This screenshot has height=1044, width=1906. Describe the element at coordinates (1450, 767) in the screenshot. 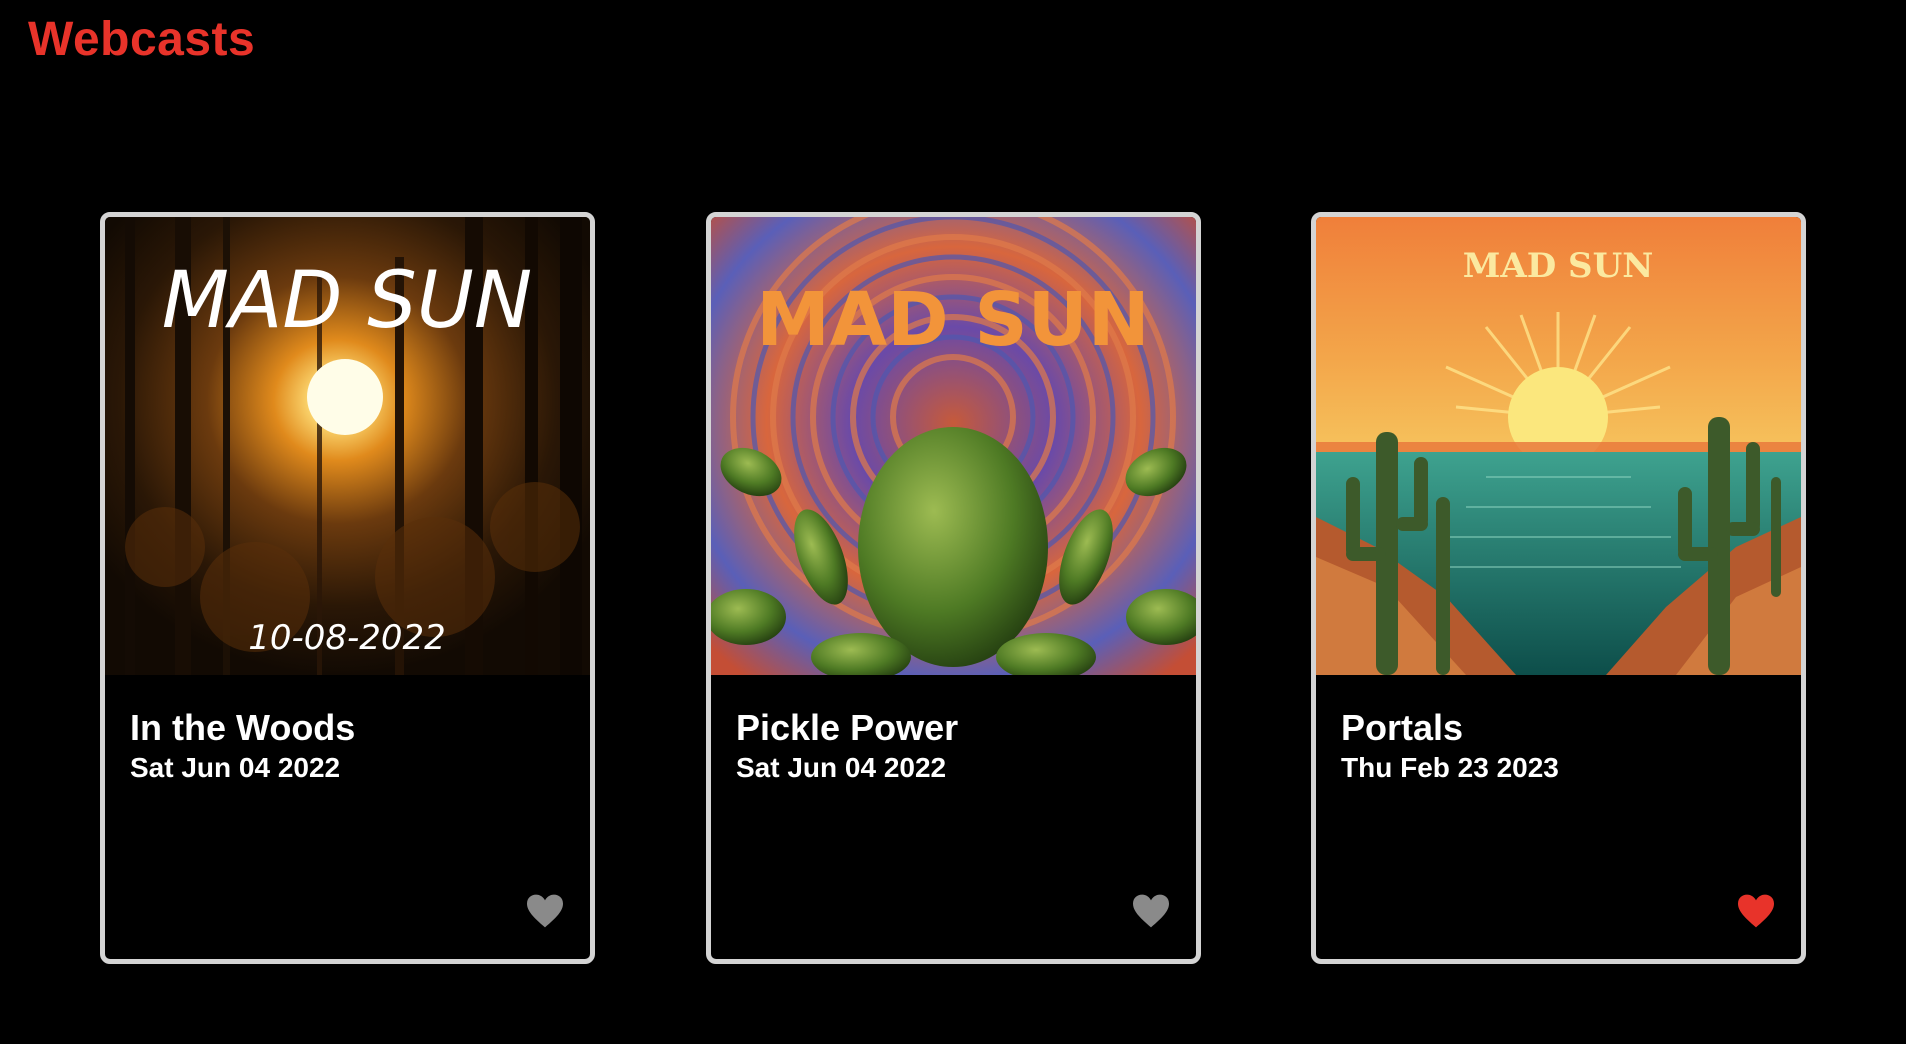

I see `webcast-date: Thu Feb 23 2023` at that location.